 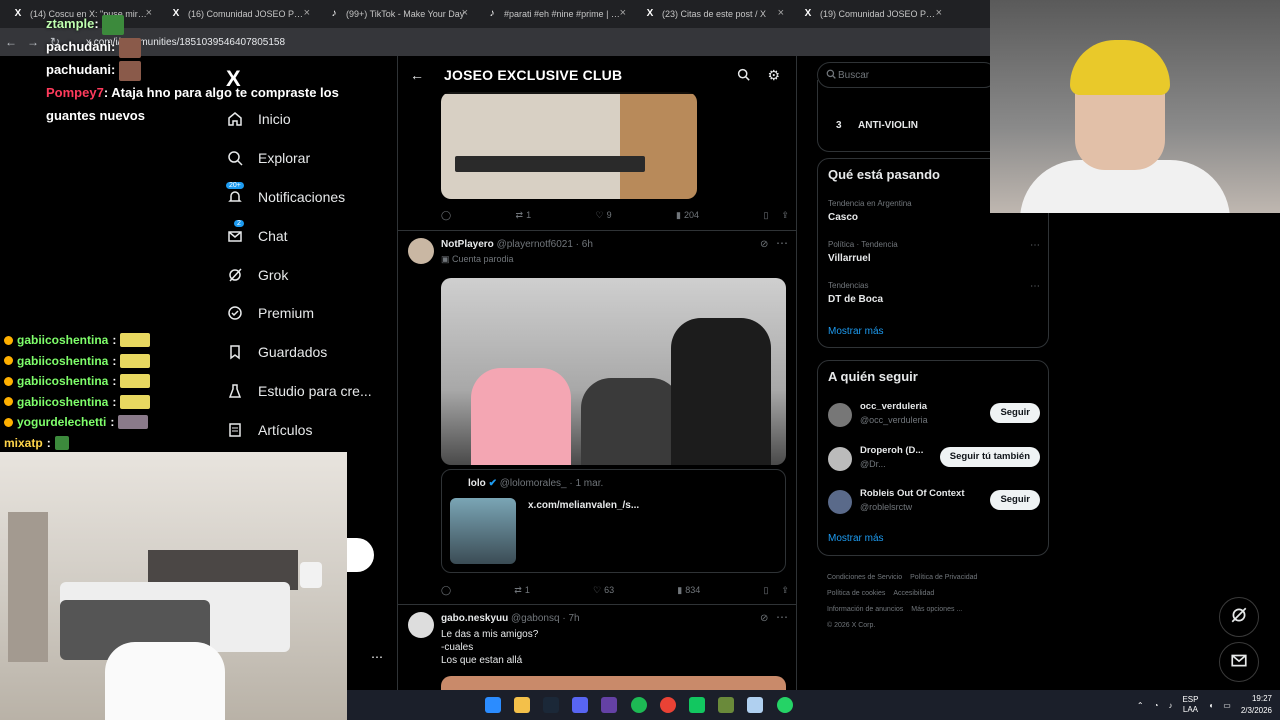 I want to click on nav-item-articulos: Artículos, so click(x=311, y=429).